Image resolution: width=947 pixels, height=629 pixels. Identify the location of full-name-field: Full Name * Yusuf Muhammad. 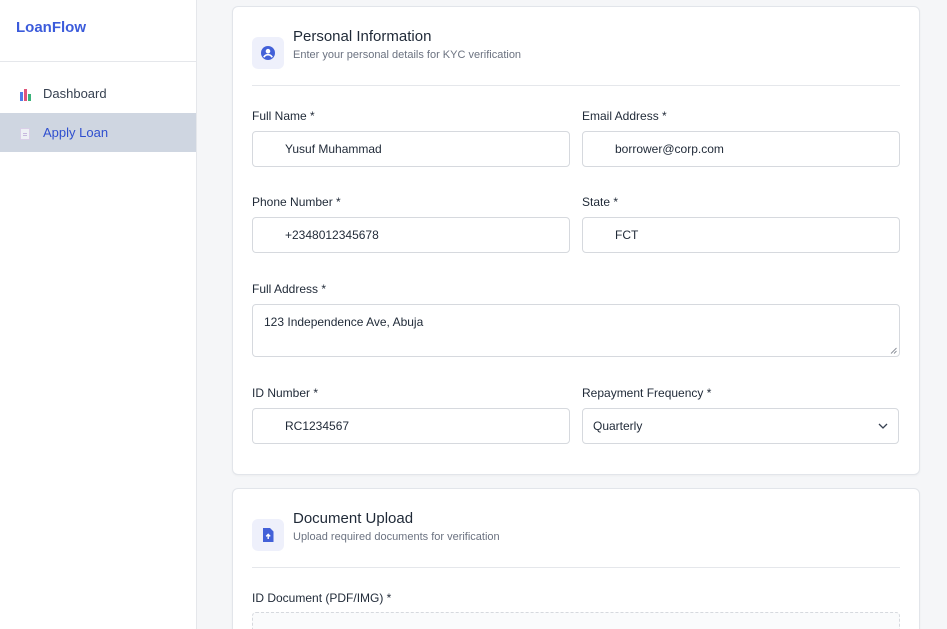
(411, 138).